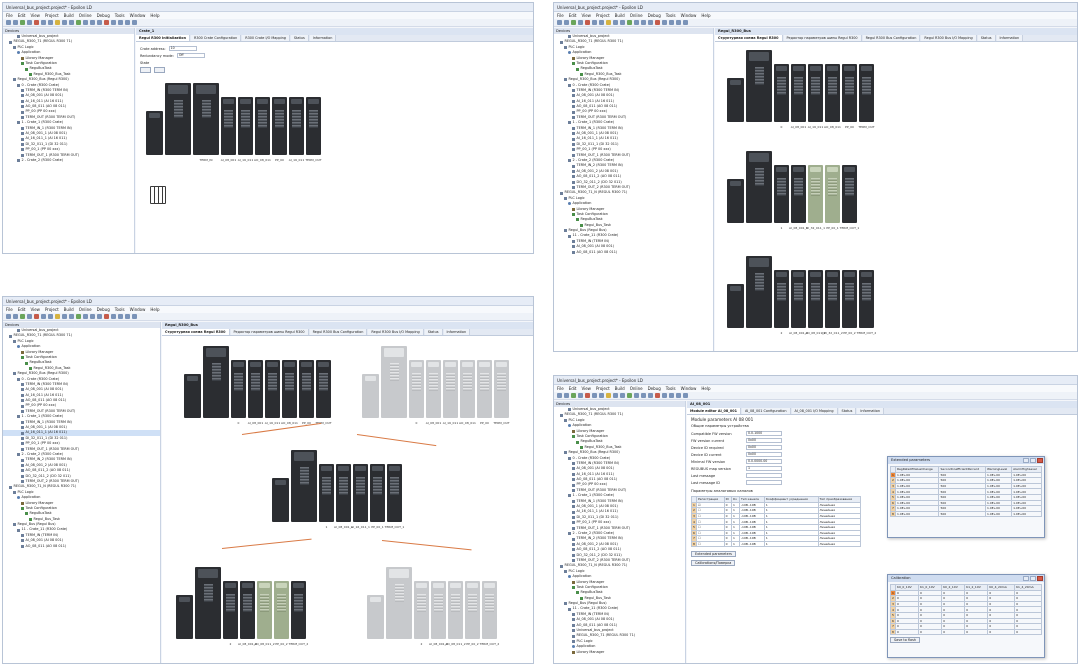 The width and height of the screenshot is (1080, 667). Describe the element at coordinates (160, 69) in the screenshot. I see `state-off-button` at that location.